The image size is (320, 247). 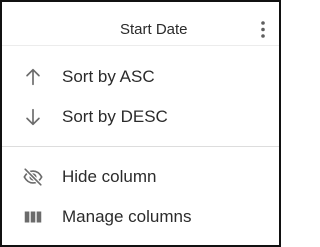 I want to click on eye-off-icon, so click(x=33, y=177).